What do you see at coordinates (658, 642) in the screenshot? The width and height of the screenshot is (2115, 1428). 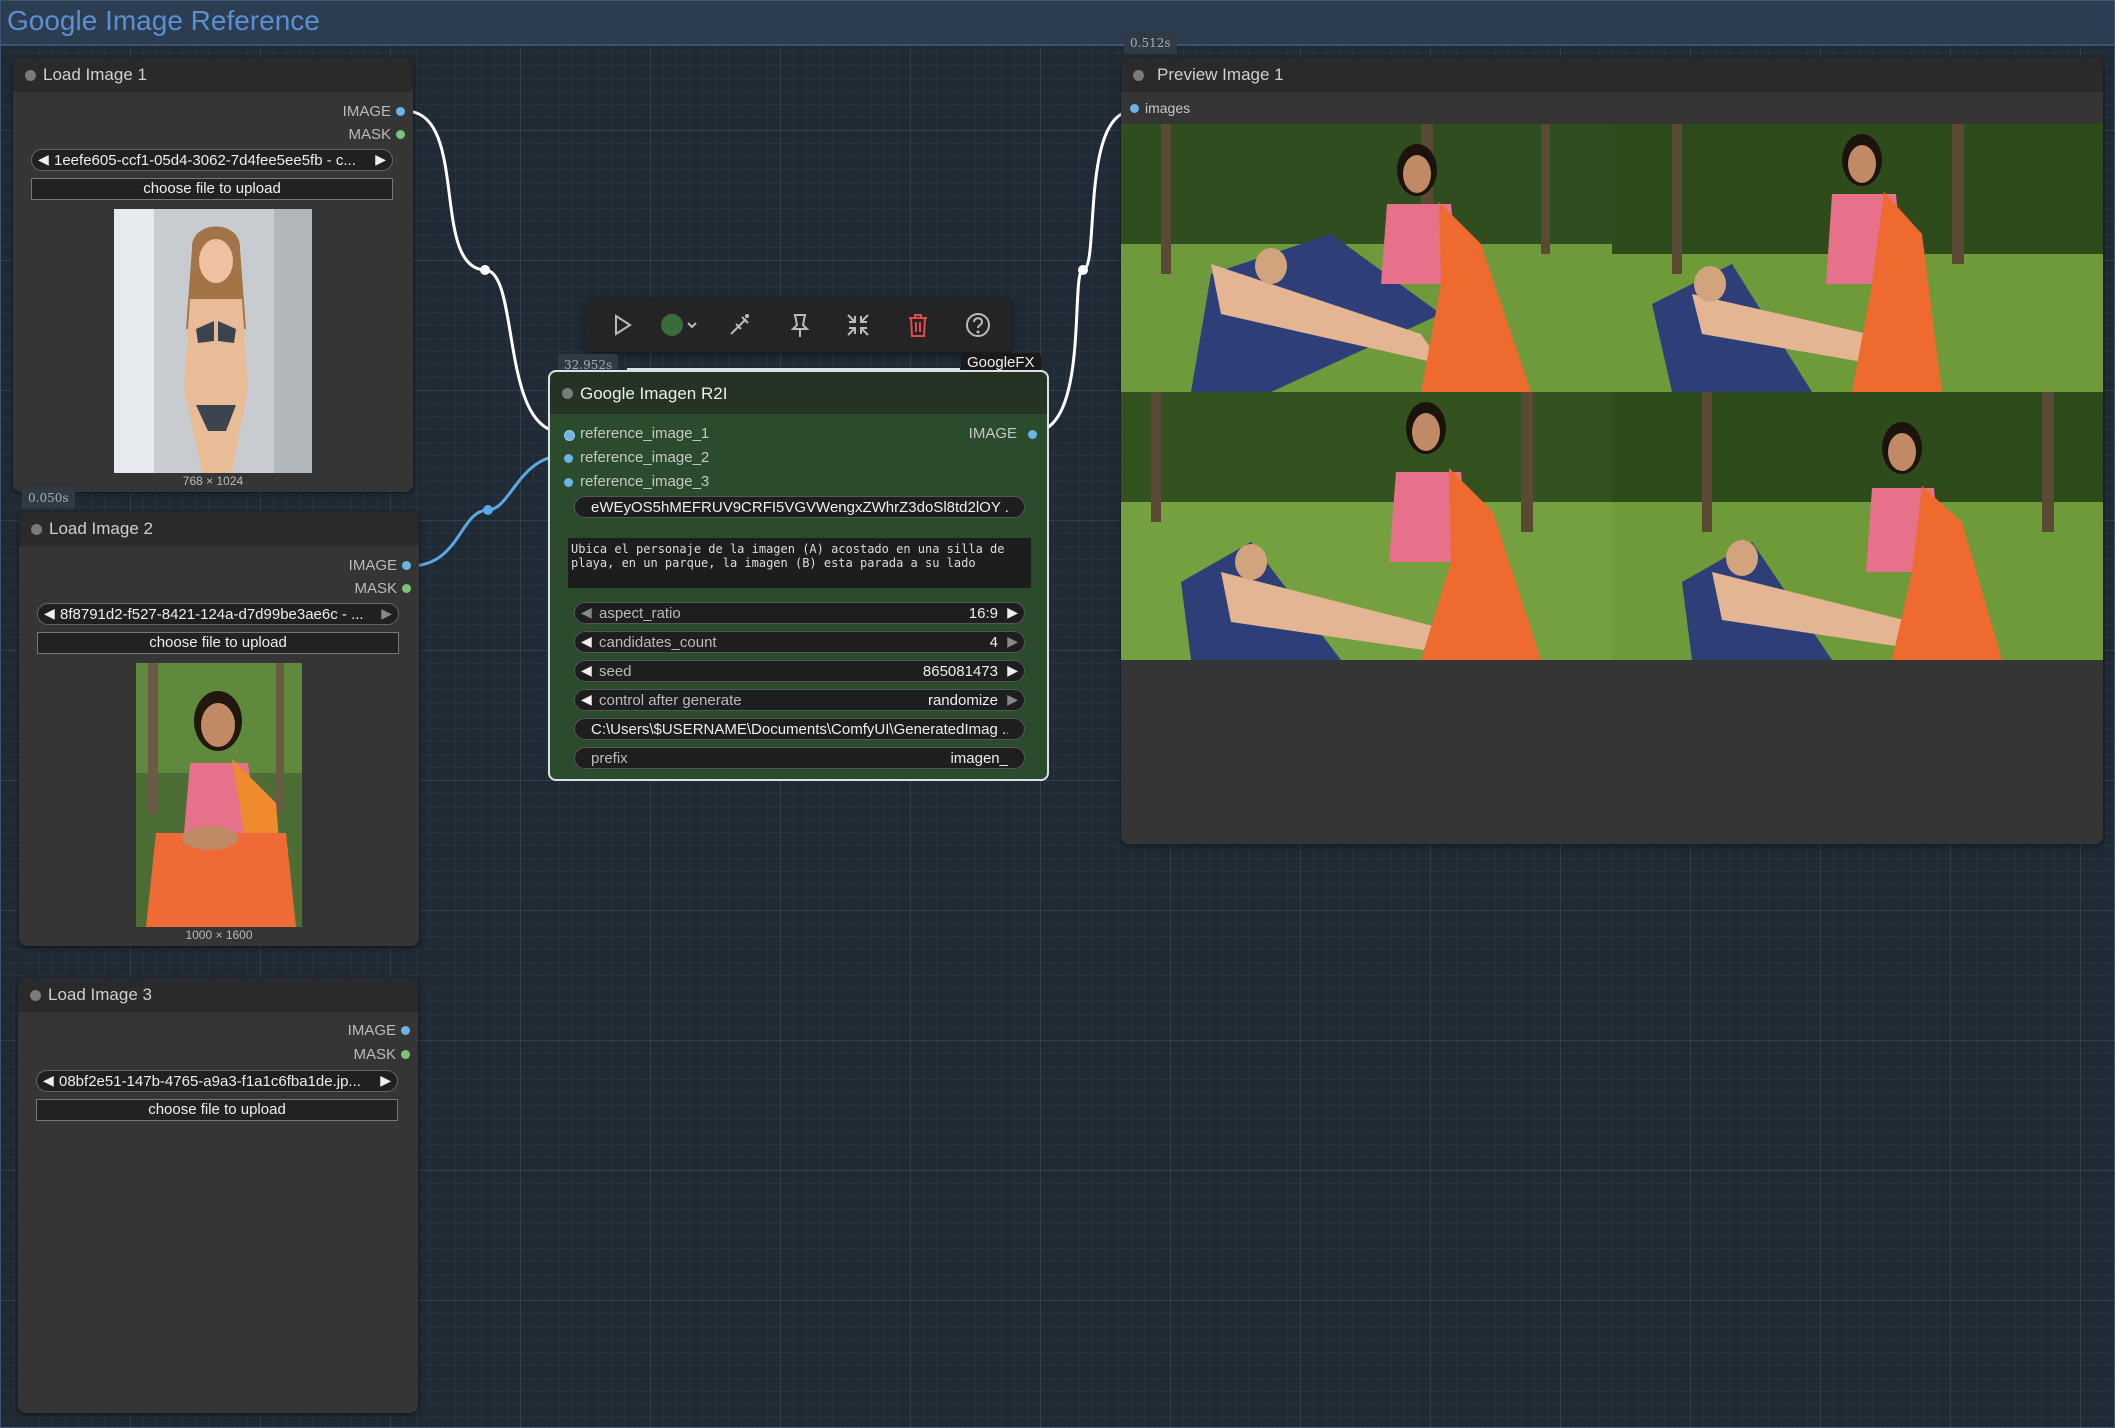 I see `widget-label: candidates_count` at bounding box center [658, 642].